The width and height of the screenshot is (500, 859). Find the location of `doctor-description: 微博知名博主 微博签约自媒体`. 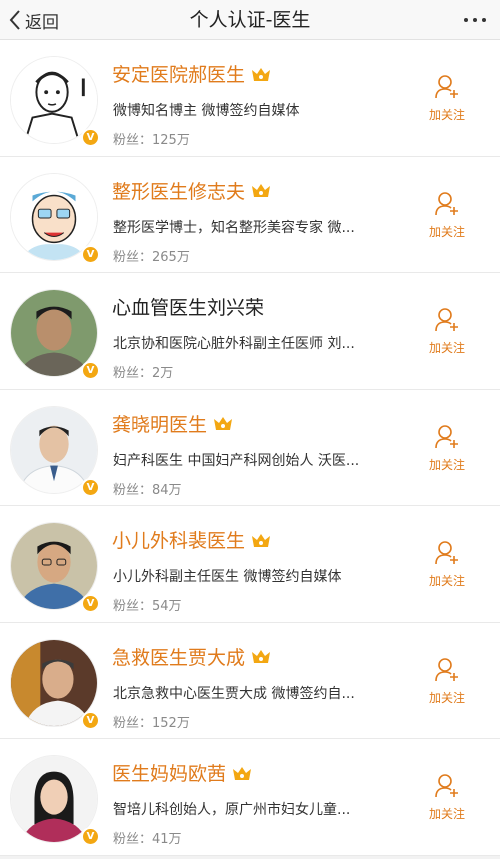

doctor-description: 微博知名博主 微博签约自媒体 is located at coordinates (206, 111).